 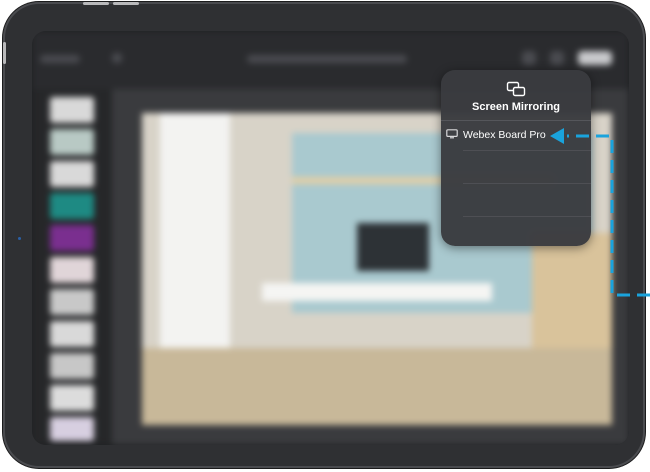 I want to click on display-icon, so click(x=452, y=134).